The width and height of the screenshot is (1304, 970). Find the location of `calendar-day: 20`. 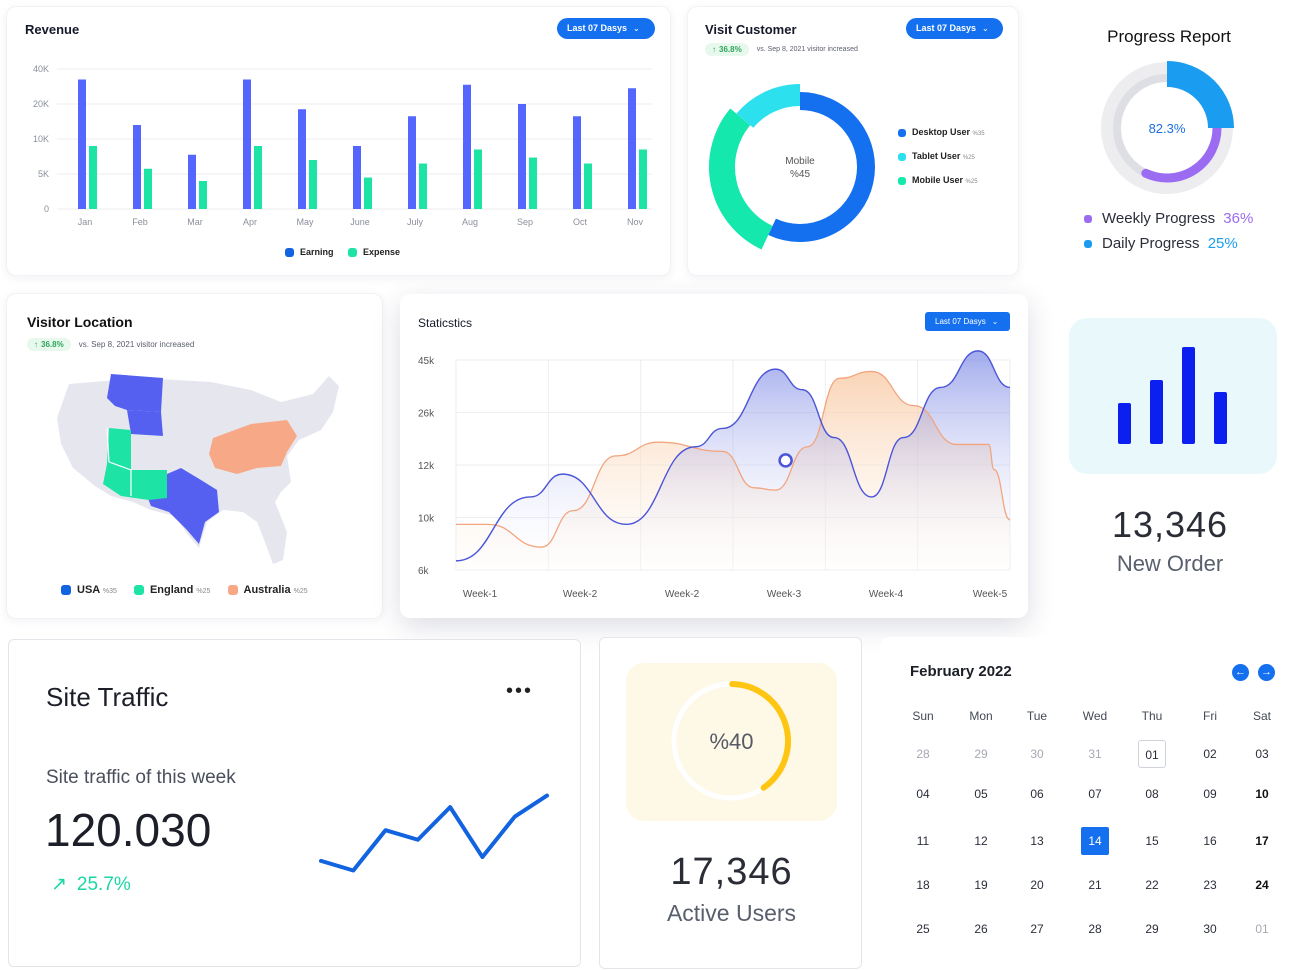

calendar-day: 20 is located at coordinates (1037, 885).